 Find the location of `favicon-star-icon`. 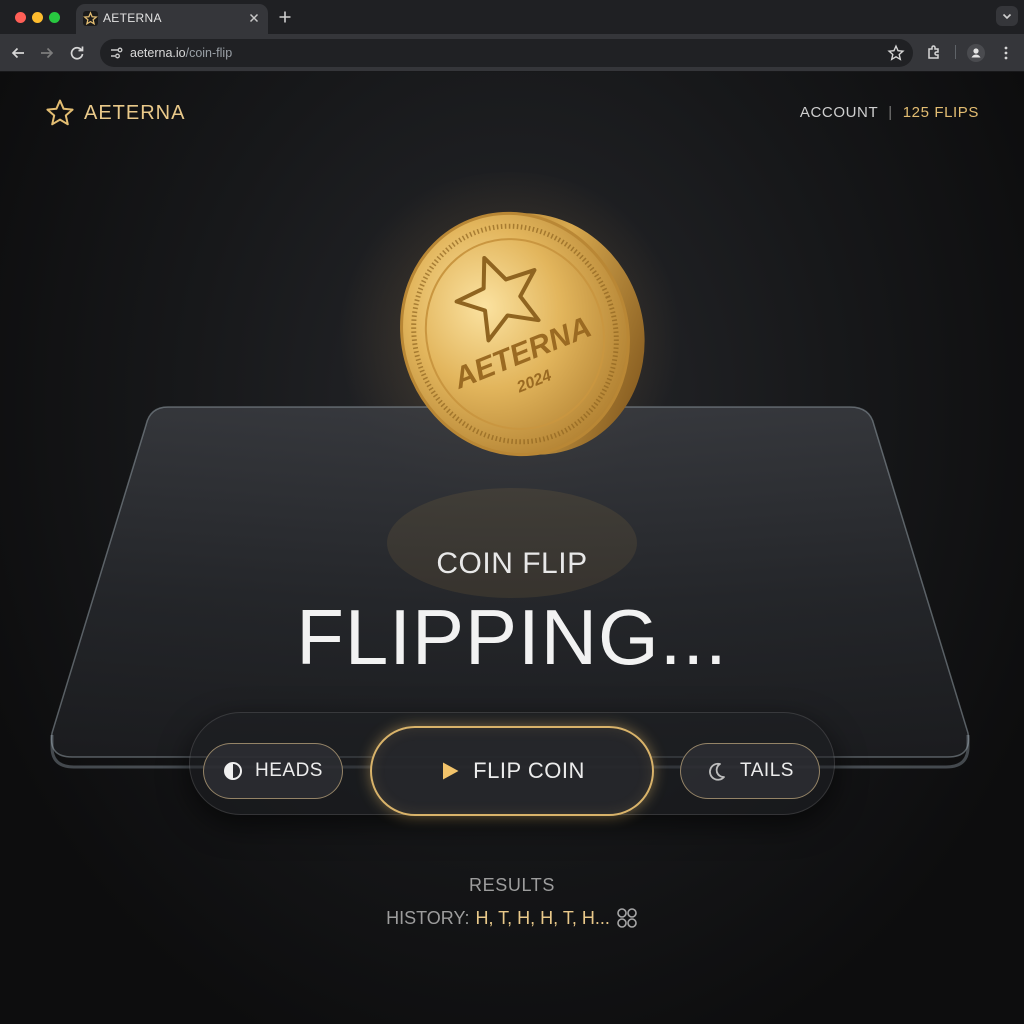

favicon-star-icon is located at coordinates (90, 18).